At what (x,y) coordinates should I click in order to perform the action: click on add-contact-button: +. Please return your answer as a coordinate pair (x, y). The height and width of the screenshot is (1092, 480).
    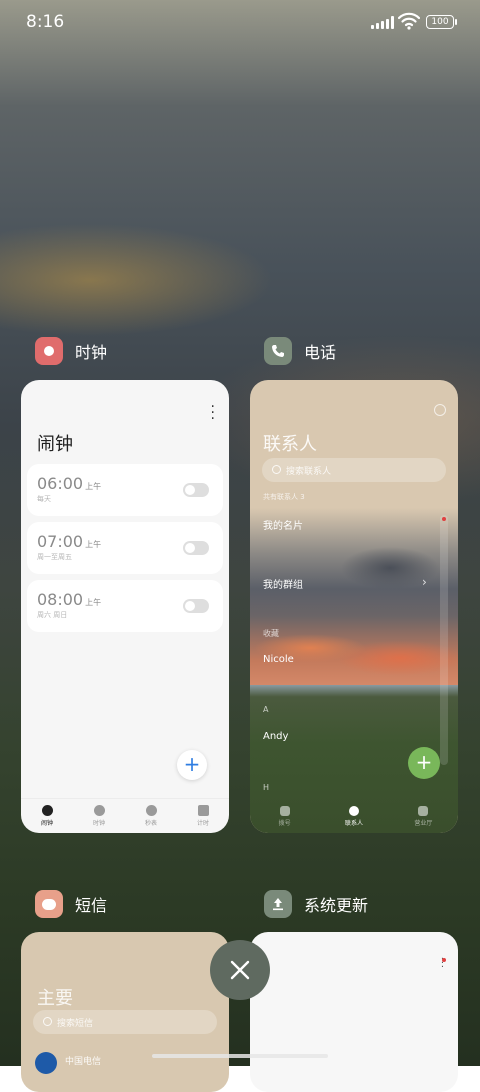
    Looking at the image, I should click on (424, 763).